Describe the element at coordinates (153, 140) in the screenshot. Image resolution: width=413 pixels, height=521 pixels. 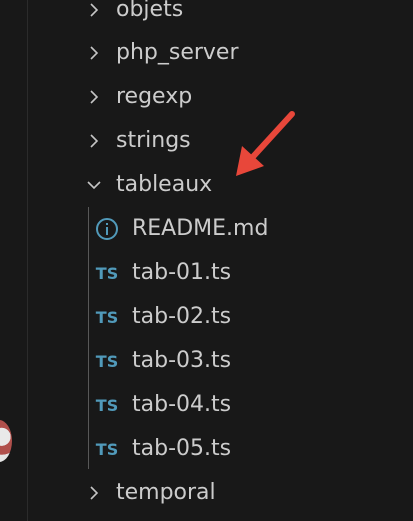
I see `folder-label: strings` at that location.